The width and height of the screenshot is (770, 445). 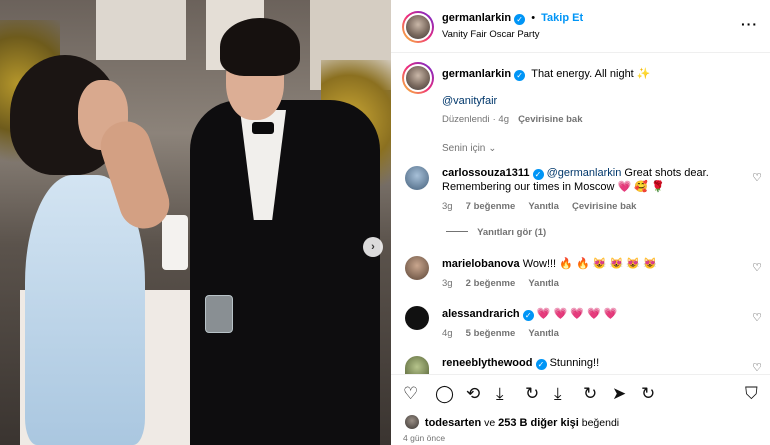 What do you see at coordinates (491, 283) in the screenshot?
I see `comment-likes: 2 beğenme` at bounding box center [491, 283].